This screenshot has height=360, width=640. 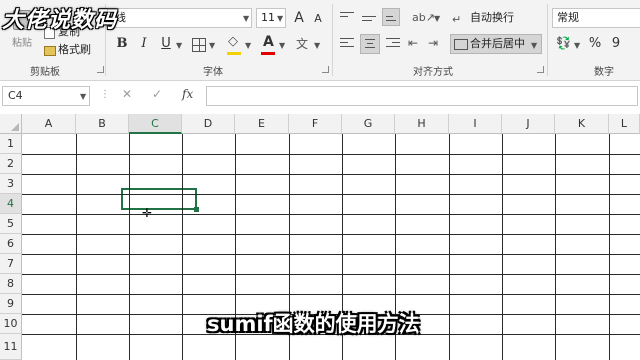 What do you see at coordinates (15, 95) in the screenshot?
I see `name-box-value: C4` at bounding box center [15, 95].